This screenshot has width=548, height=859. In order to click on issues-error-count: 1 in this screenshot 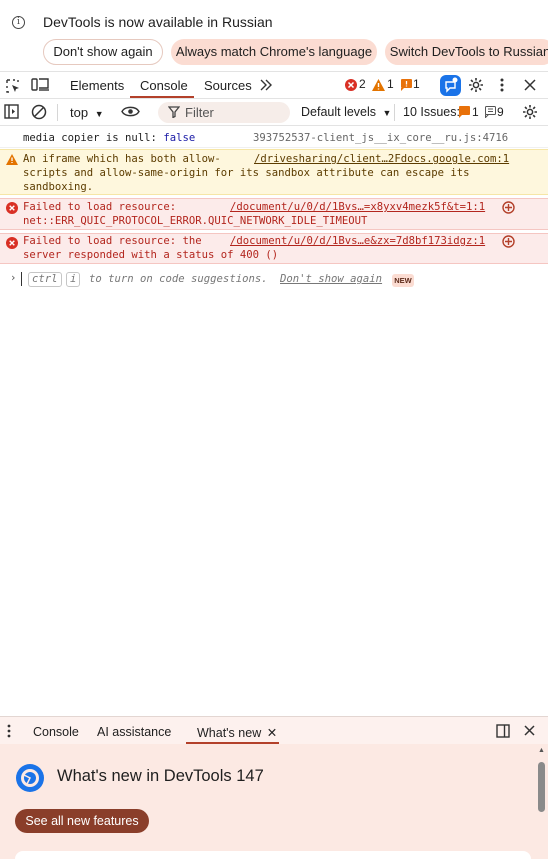, I will do `click(475, 112)`.